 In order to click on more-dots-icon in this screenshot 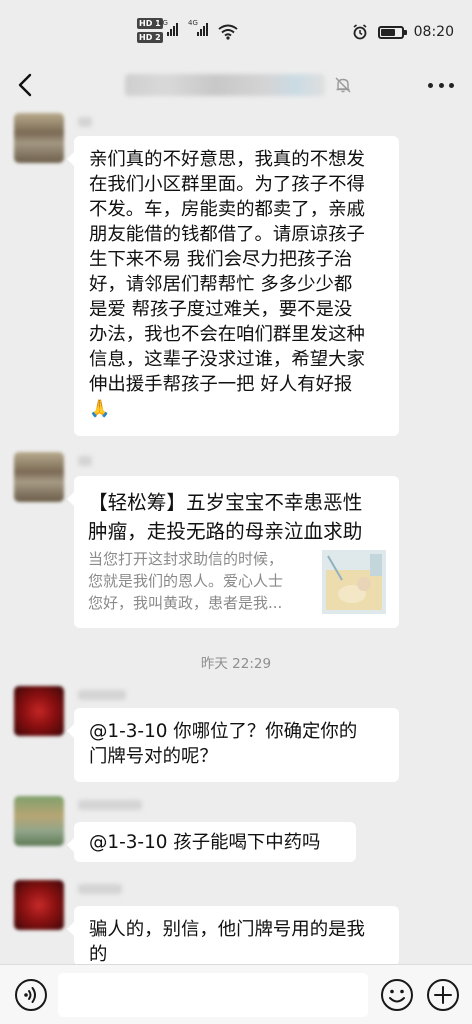, I will do `click(441, 85)`.